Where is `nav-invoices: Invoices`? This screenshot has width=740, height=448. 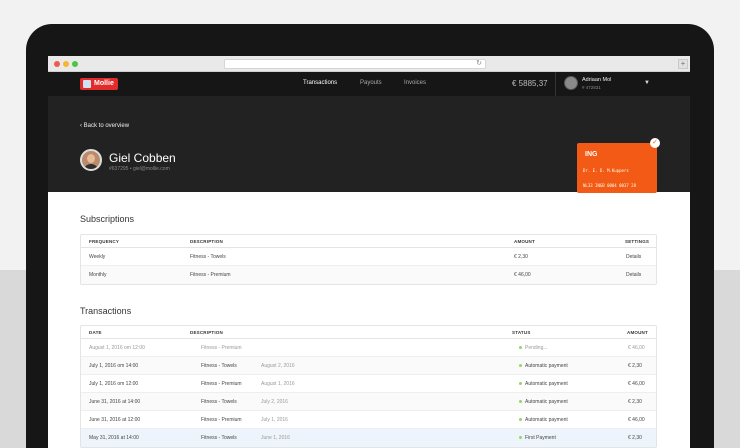
nav-invoices: Invoices is located at coordinates (415, 83).